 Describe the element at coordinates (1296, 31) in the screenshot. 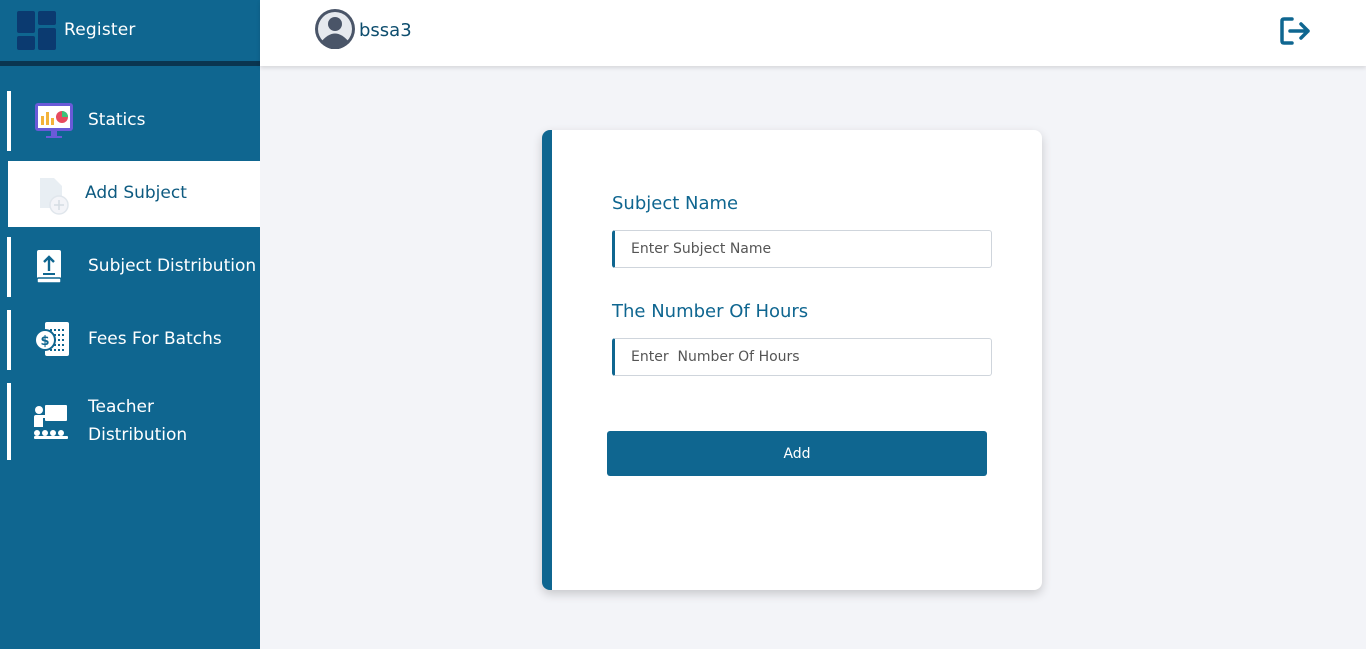

I see `logout-icon` at that location.